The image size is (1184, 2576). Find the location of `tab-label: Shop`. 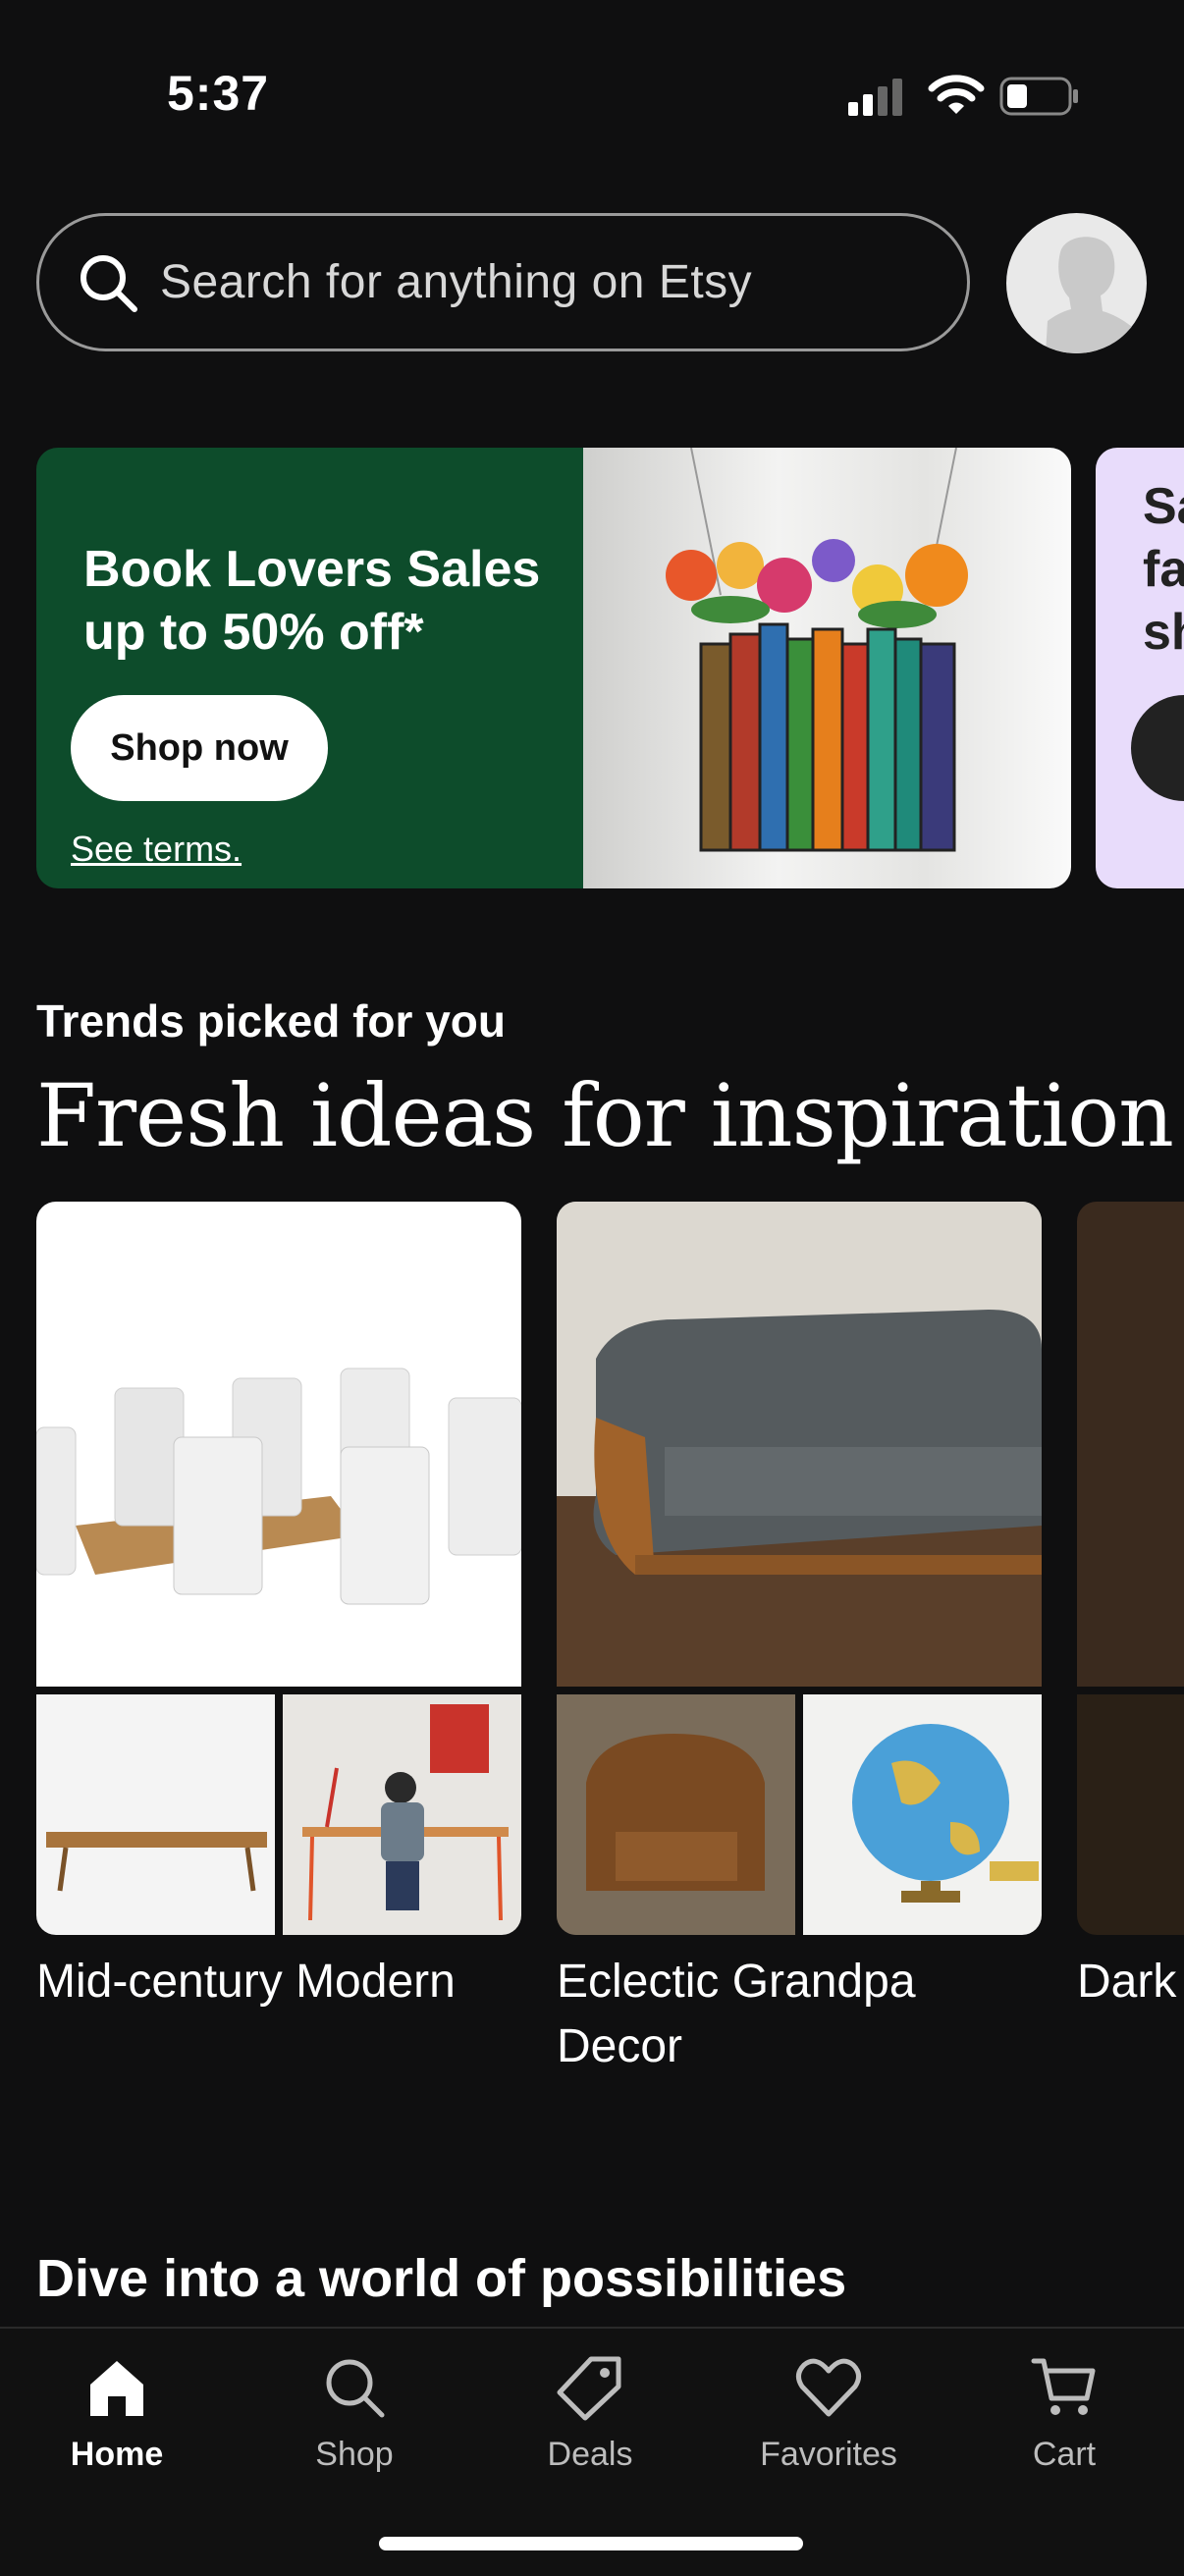

tab-label: Shop is located at coordinates (355, 2454).